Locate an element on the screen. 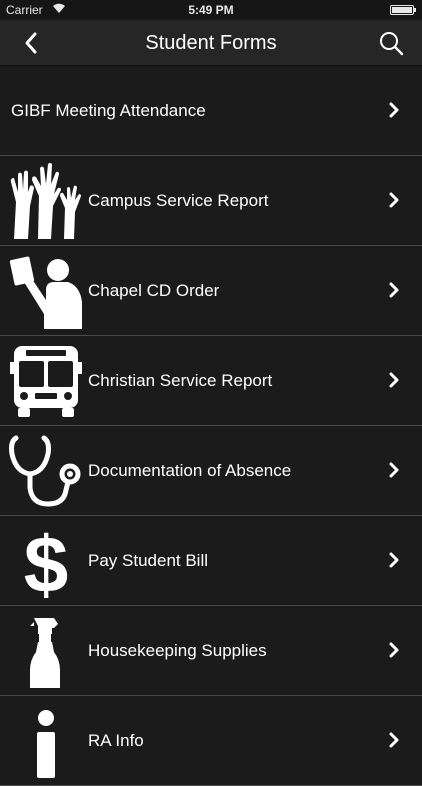 The width and height of the screenshot is (422, 786). bus-icon is located at coordinates (46, 381).